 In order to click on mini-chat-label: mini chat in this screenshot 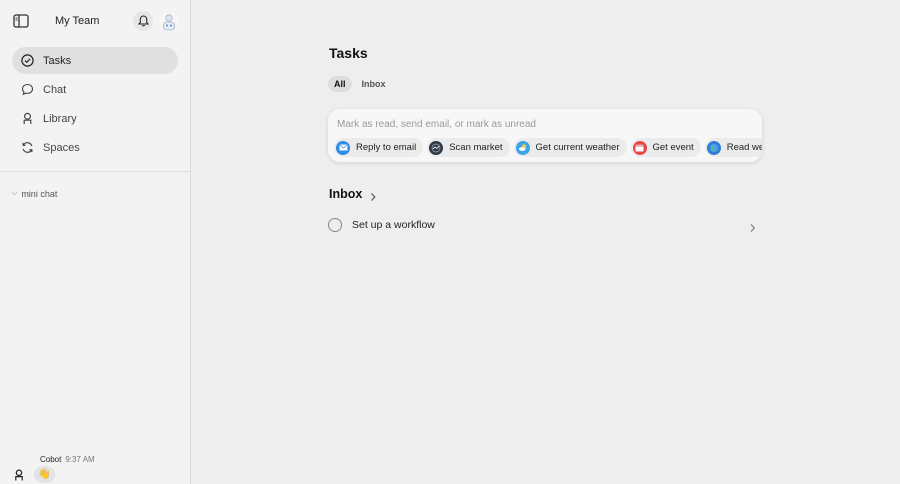, I will do `click(39, 194)`.